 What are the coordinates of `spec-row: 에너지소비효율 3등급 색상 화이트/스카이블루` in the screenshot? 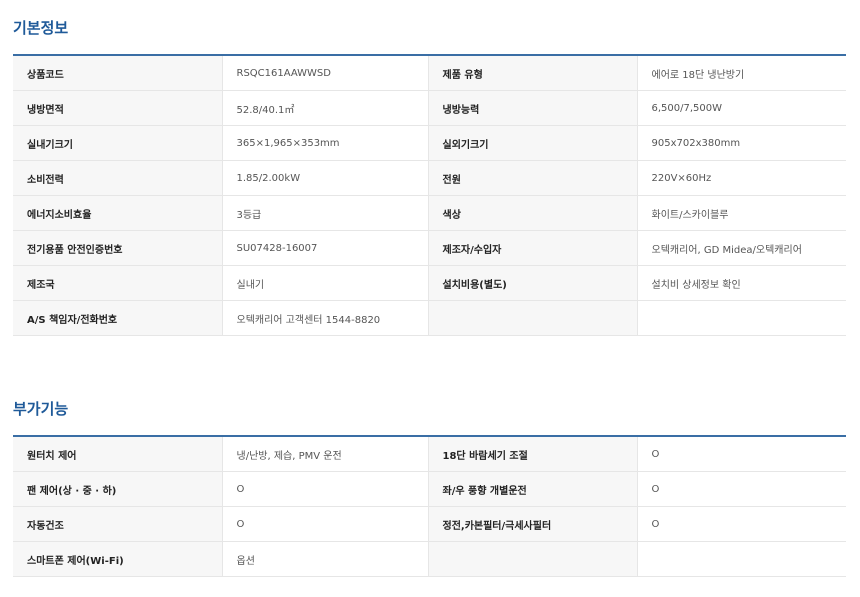 It's located at (429, 213).